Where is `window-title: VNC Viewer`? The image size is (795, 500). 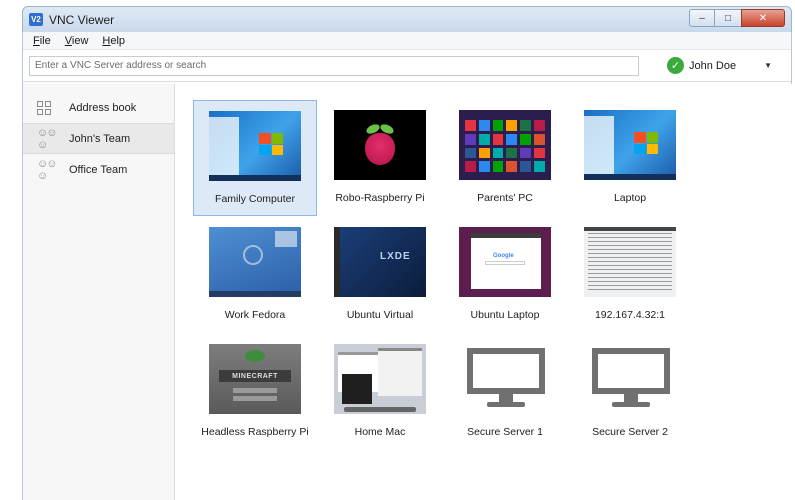
window-title: VNC Viewer is located at coordinates (82, 19).